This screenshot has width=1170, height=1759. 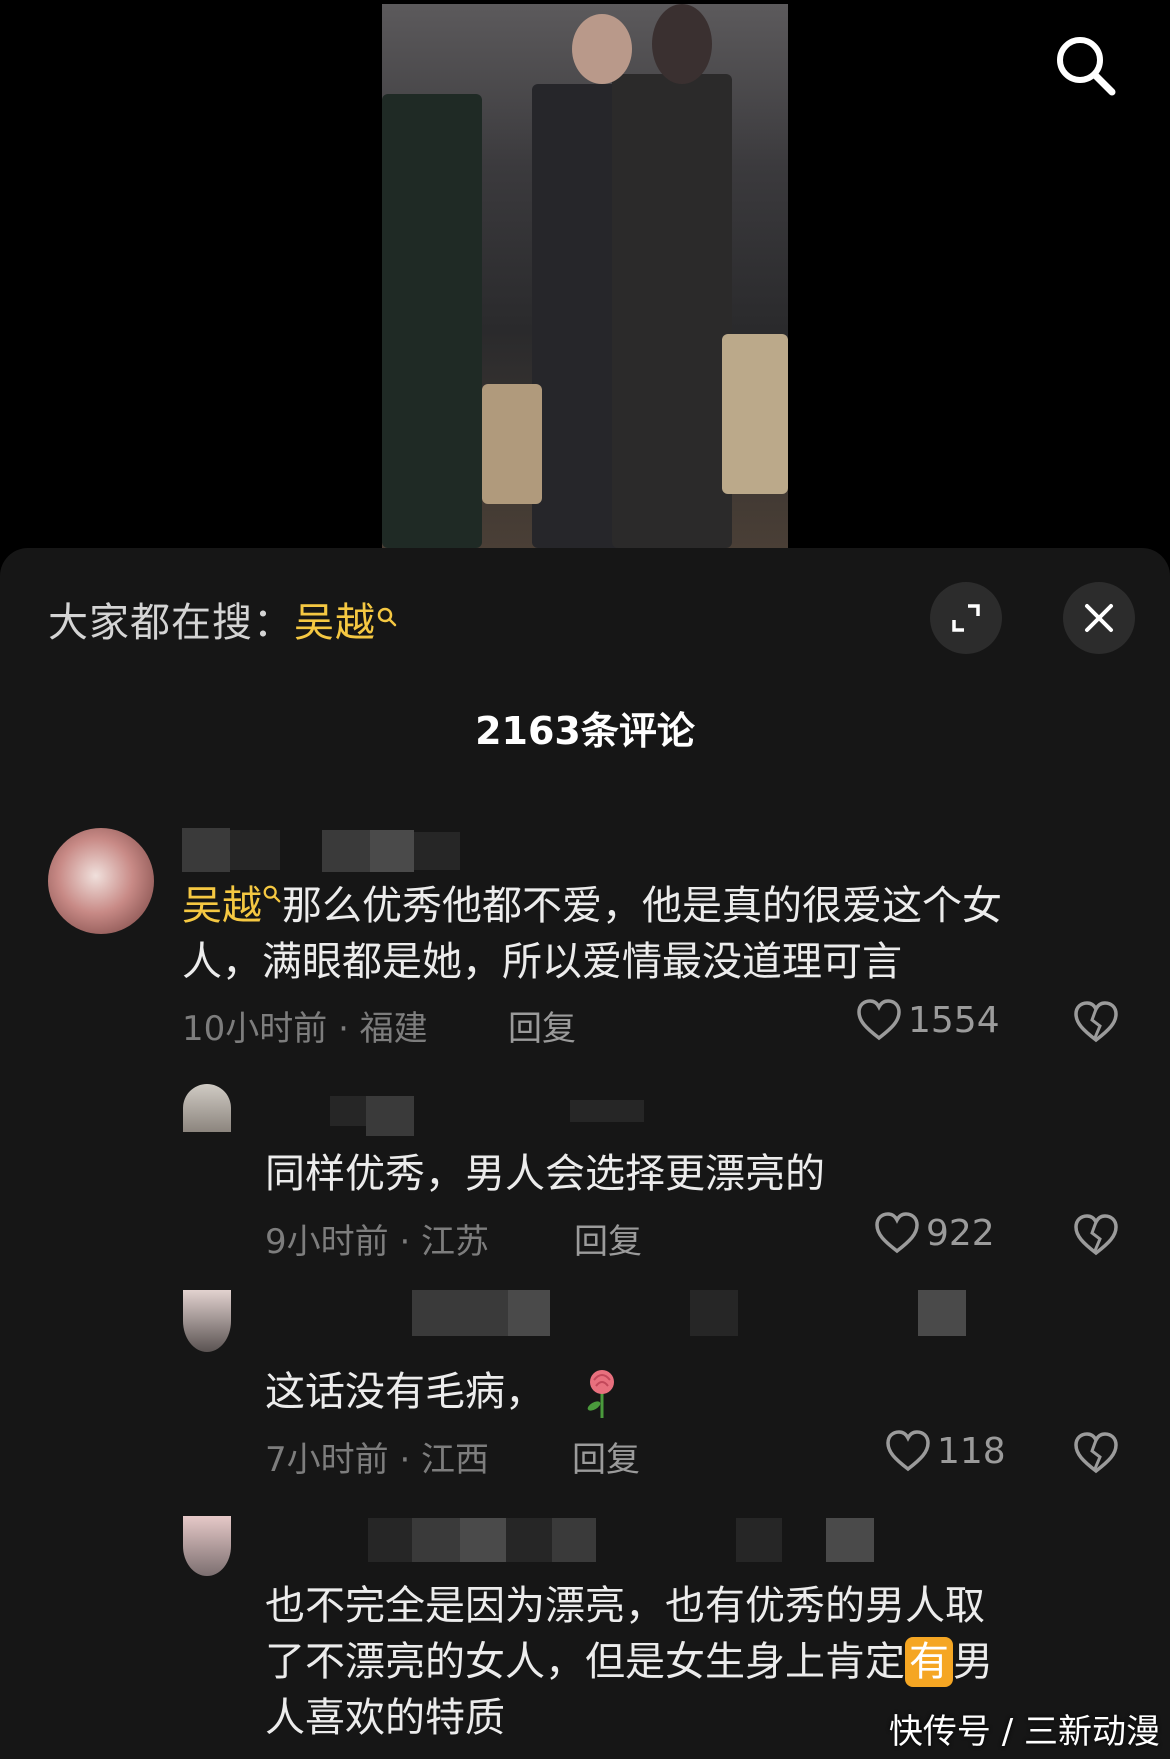 I want to click on comment-meta: 7小时前 · 江西, so click(x=377, y=1460).